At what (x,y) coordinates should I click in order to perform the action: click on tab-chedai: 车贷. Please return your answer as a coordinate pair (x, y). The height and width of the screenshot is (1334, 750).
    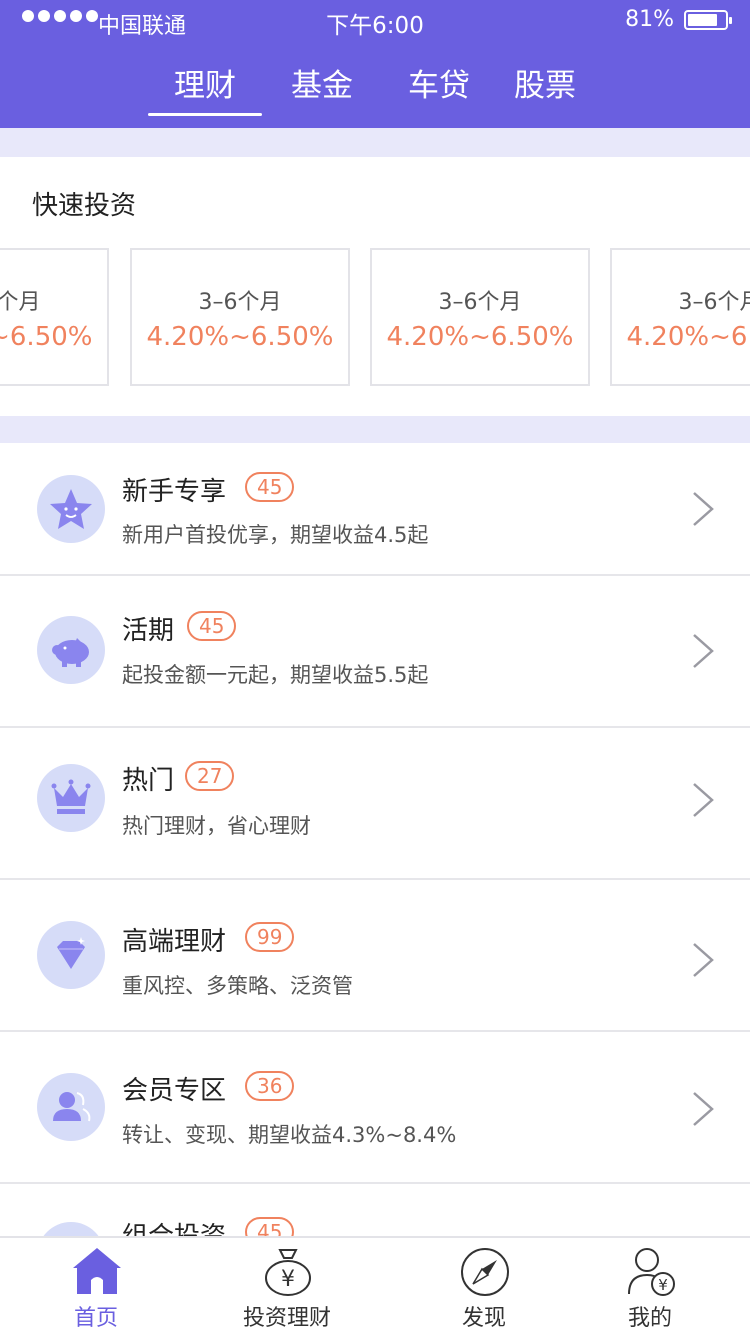
    Looking at the image, I should click on (439, 89).